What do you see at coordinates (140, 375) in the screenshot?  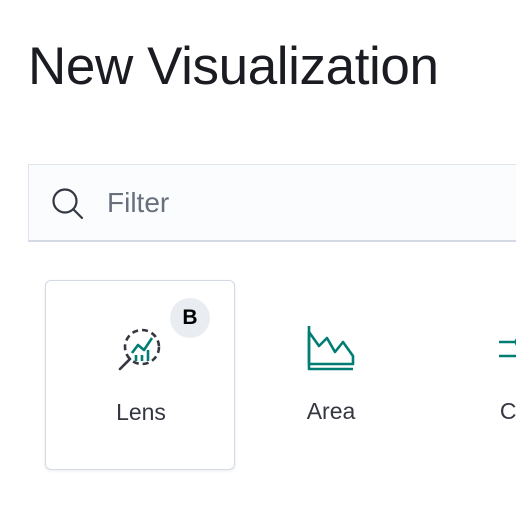 I see `visualization-card-lens: B Lens` at bounding box center [140, 375].